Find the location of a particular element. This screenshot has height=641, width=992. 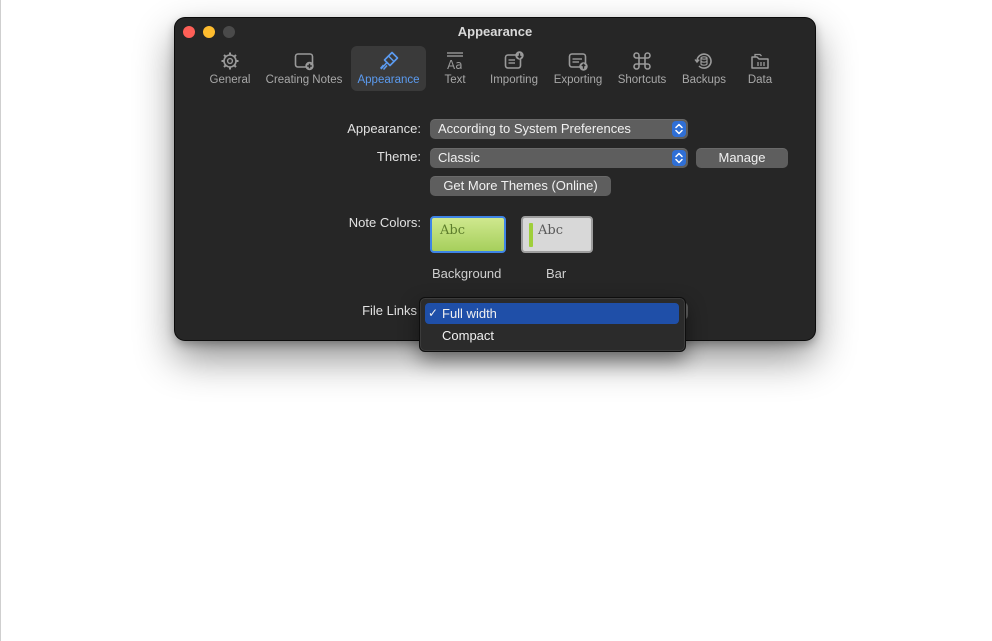

bar-caption: Bar is located at coordinates (556, 273).